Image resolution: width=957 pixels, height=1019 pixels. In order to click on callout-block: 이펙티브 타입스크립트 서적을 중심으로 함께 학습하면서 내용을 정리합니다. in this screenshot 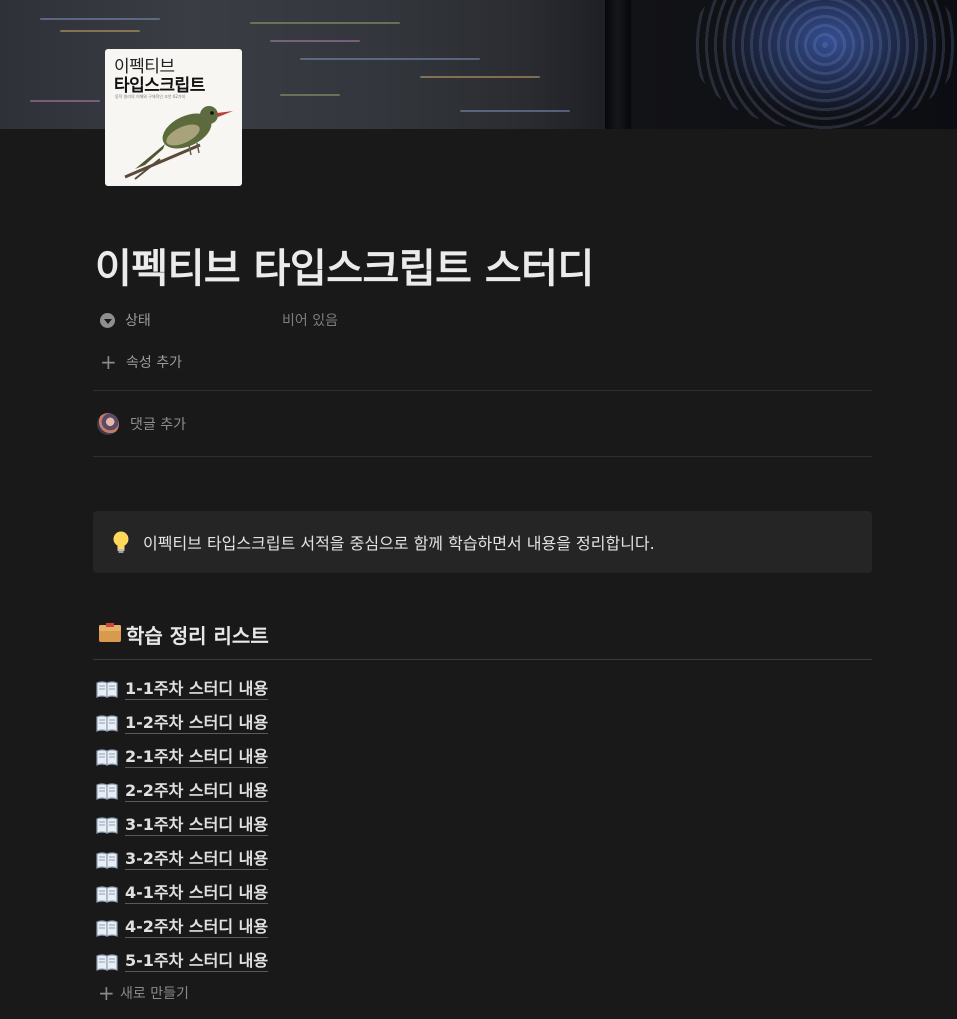, I will do `click(482, 542)`.